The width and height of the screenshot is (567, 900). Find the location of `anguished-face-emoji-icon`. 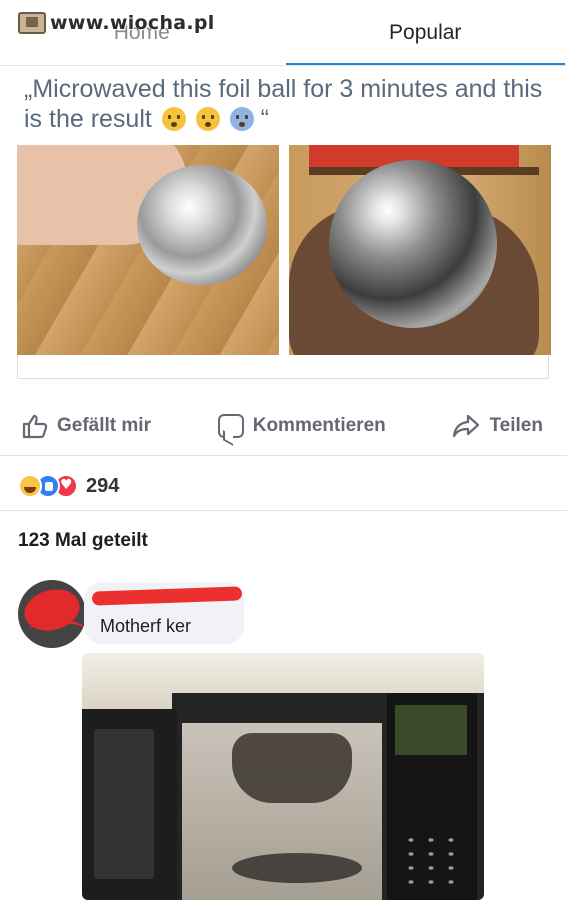

anguished-face-emoji-icon is located at coordinates (173, 119).